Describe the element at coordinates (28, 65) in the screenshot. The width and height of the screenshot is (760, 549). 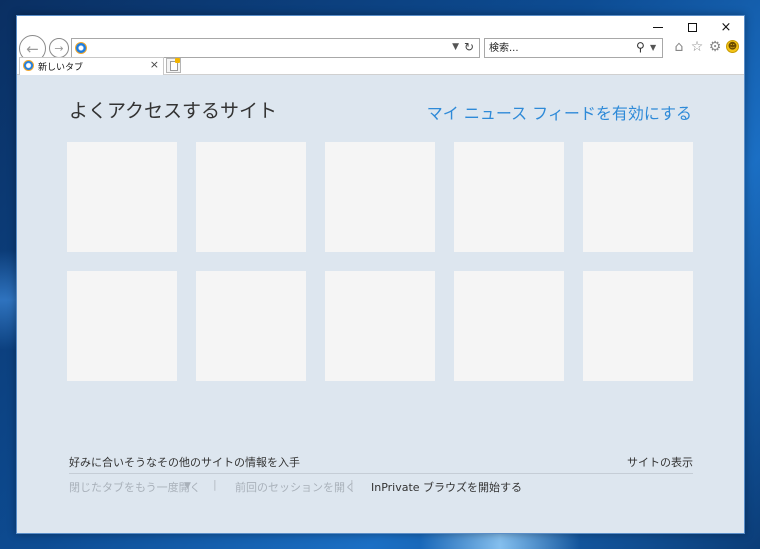
I see `ie-tab-icon` at that location.